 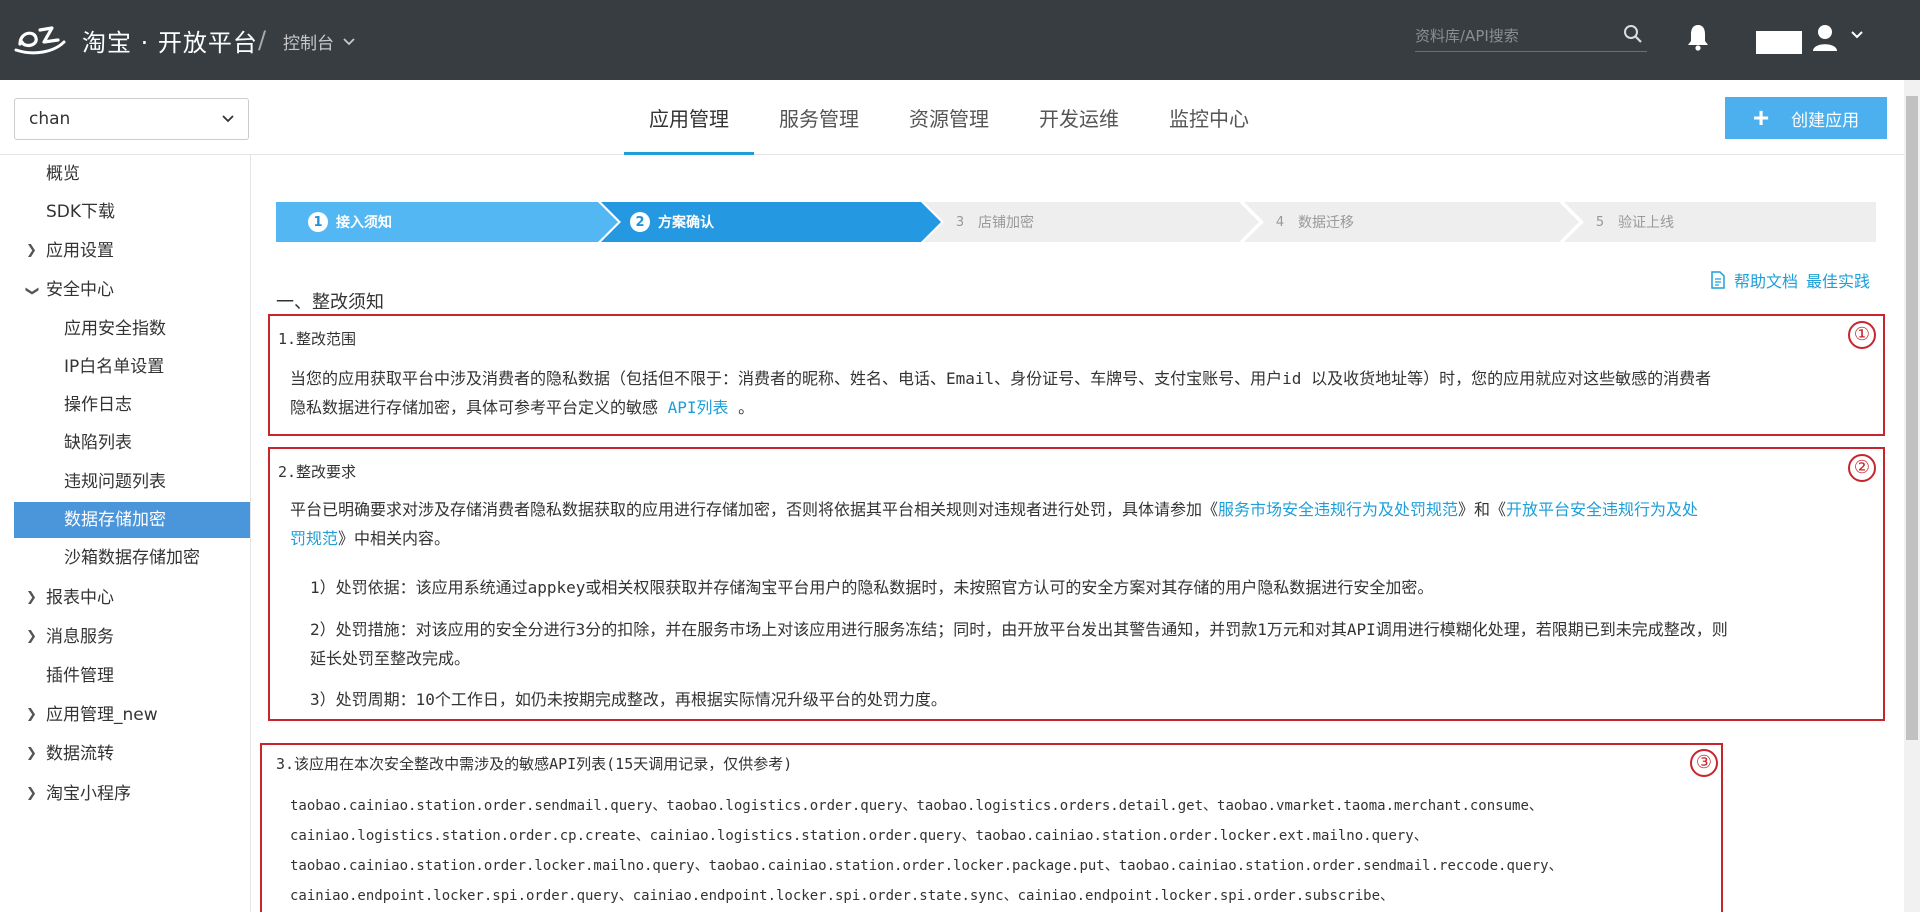 I want to click on sidebar-item-label: 应用设置, so click(x=80, y=251).